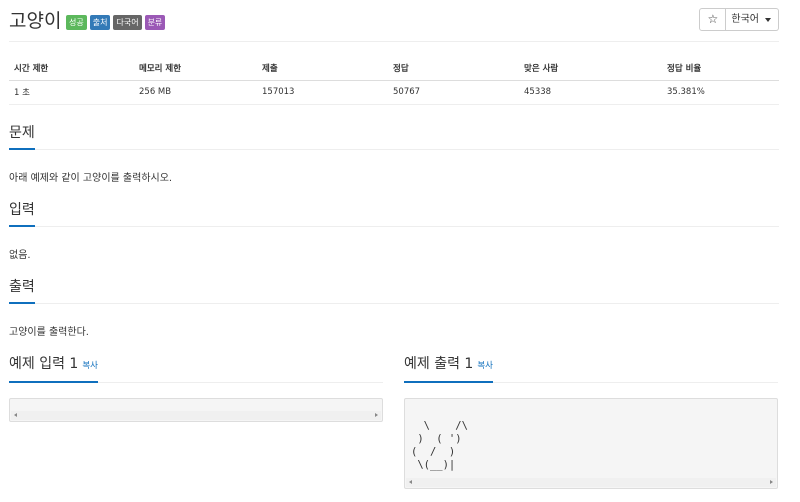 This screenshot has height=502, width=800. Describe the element at coordinates (20, 255) in the screenshot. I see `section-input-text: 없음.` at that location.